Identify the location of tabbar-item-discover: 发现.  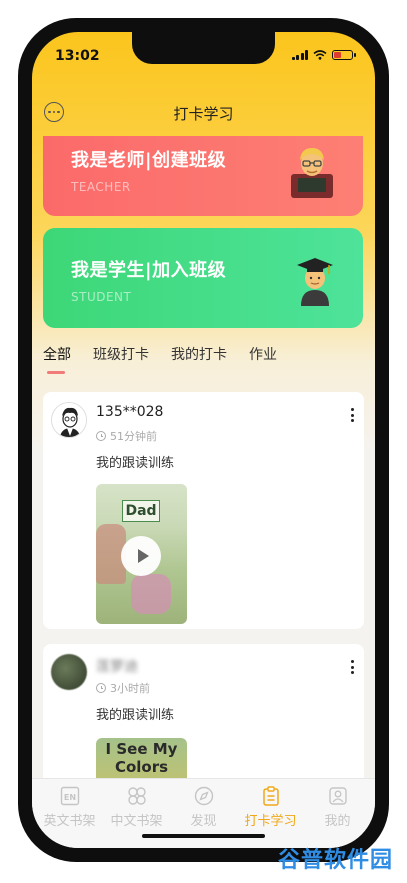
(204, 816).